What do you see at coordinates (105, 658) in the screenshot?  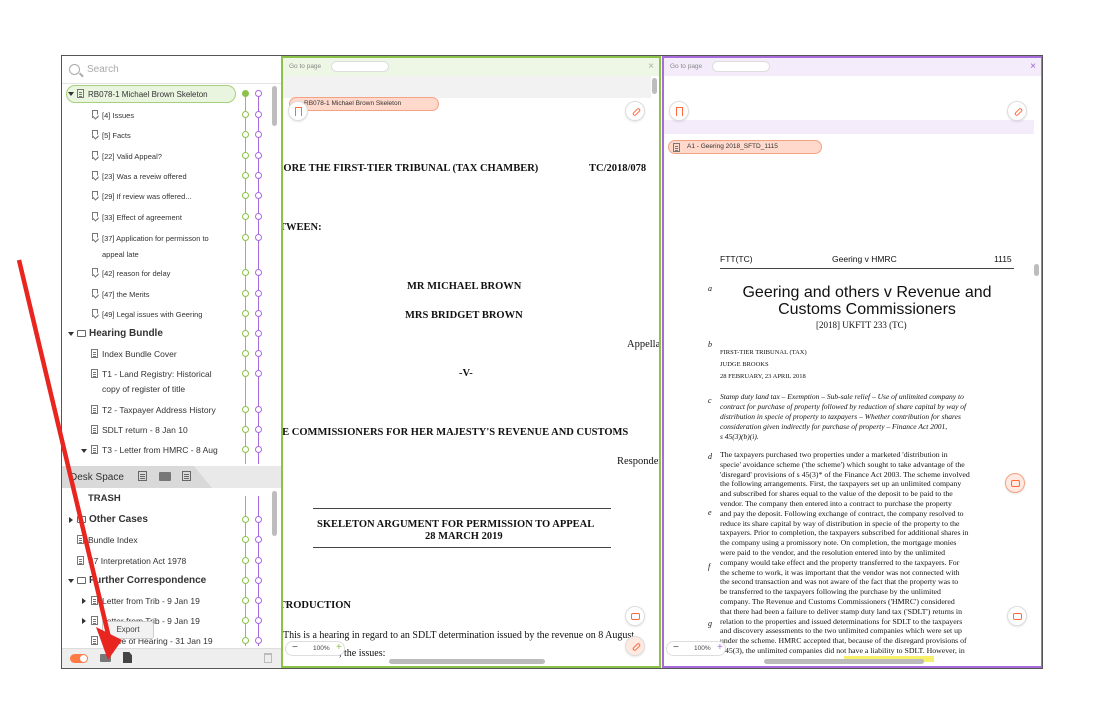 I see `print-icon` at bounding box center [105, 658].